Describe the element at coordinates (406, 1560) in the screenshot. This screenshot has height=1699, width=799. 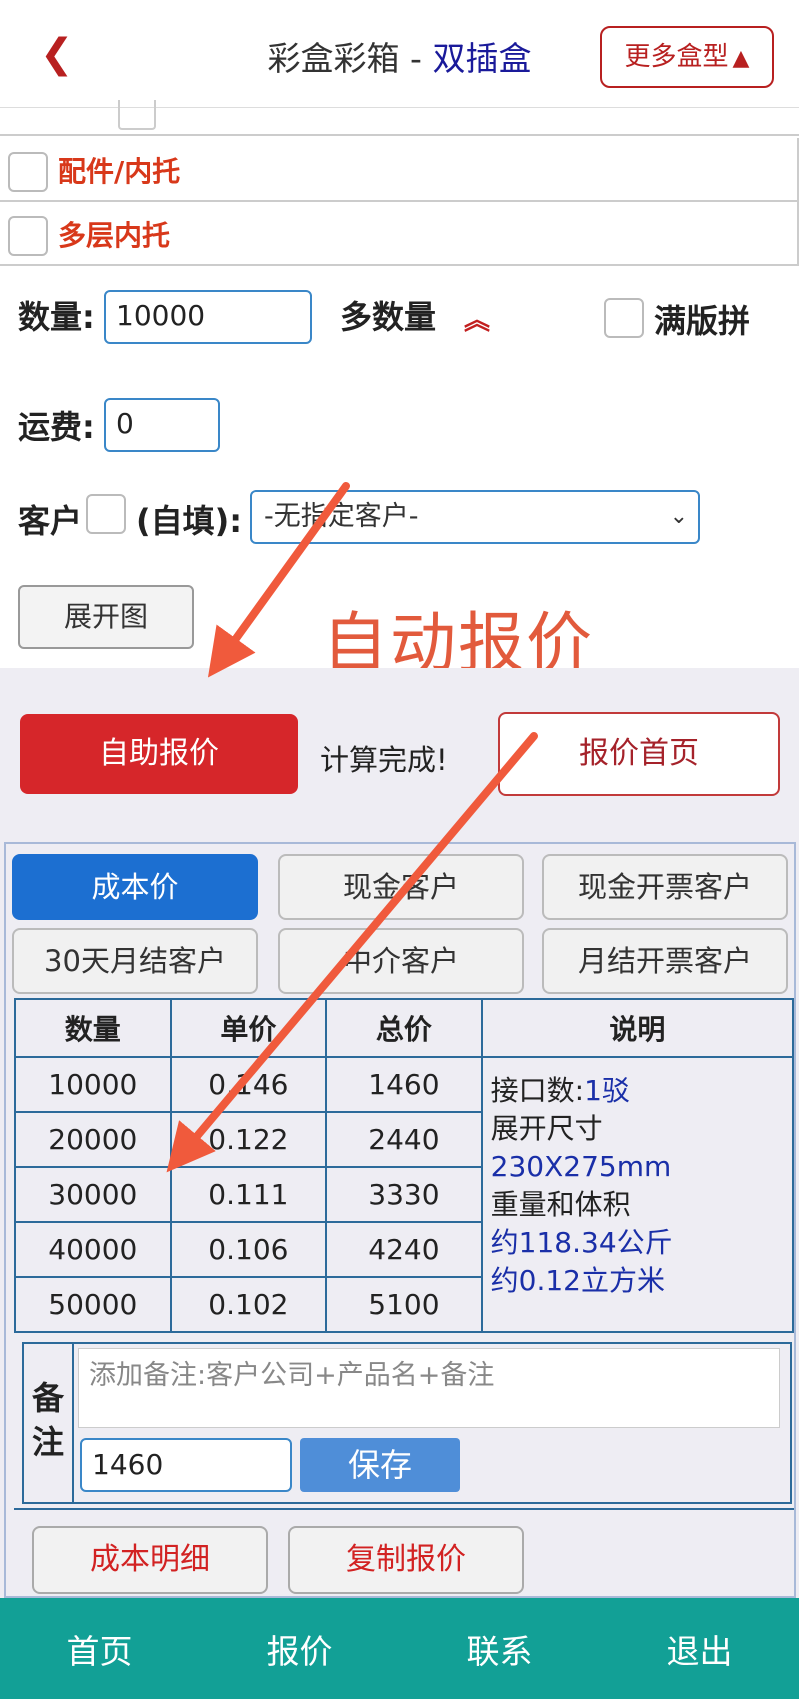
I see `copy-quote-button: 复制报价` at that location.